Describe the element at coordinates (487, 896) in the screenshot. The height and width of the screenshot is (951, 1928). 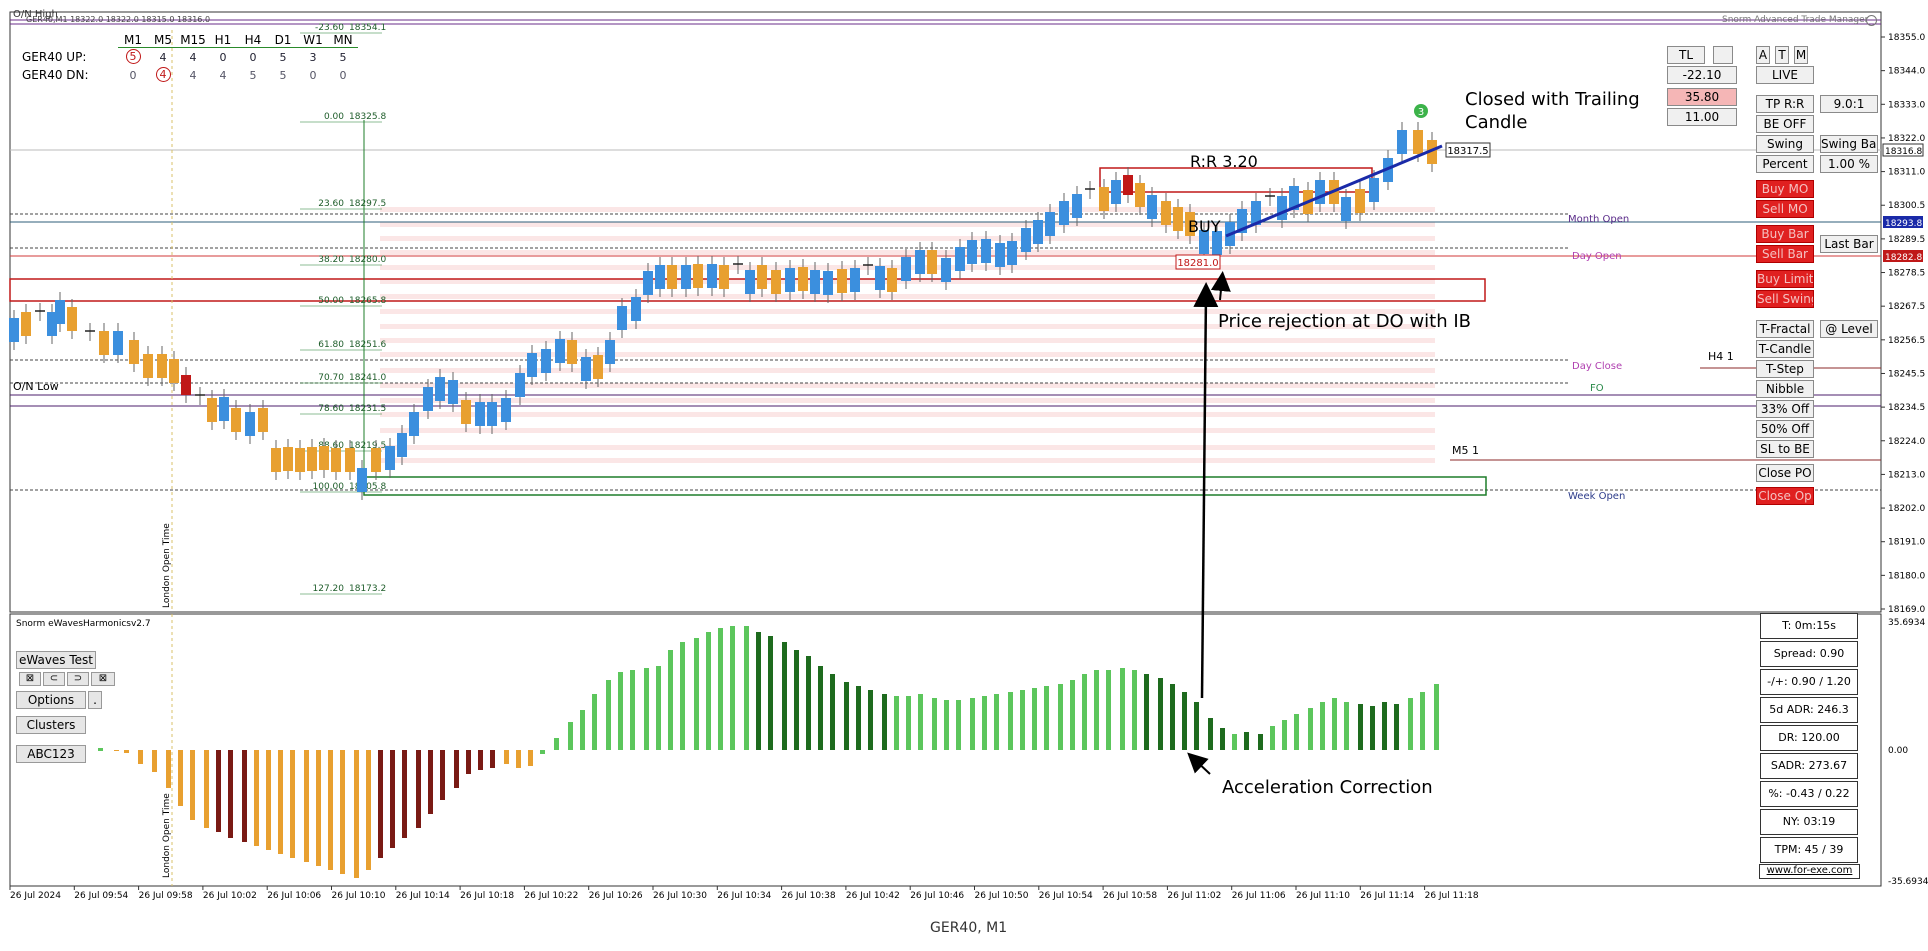
I see `time-axis-label: 26 Jul 10:18` at that location.